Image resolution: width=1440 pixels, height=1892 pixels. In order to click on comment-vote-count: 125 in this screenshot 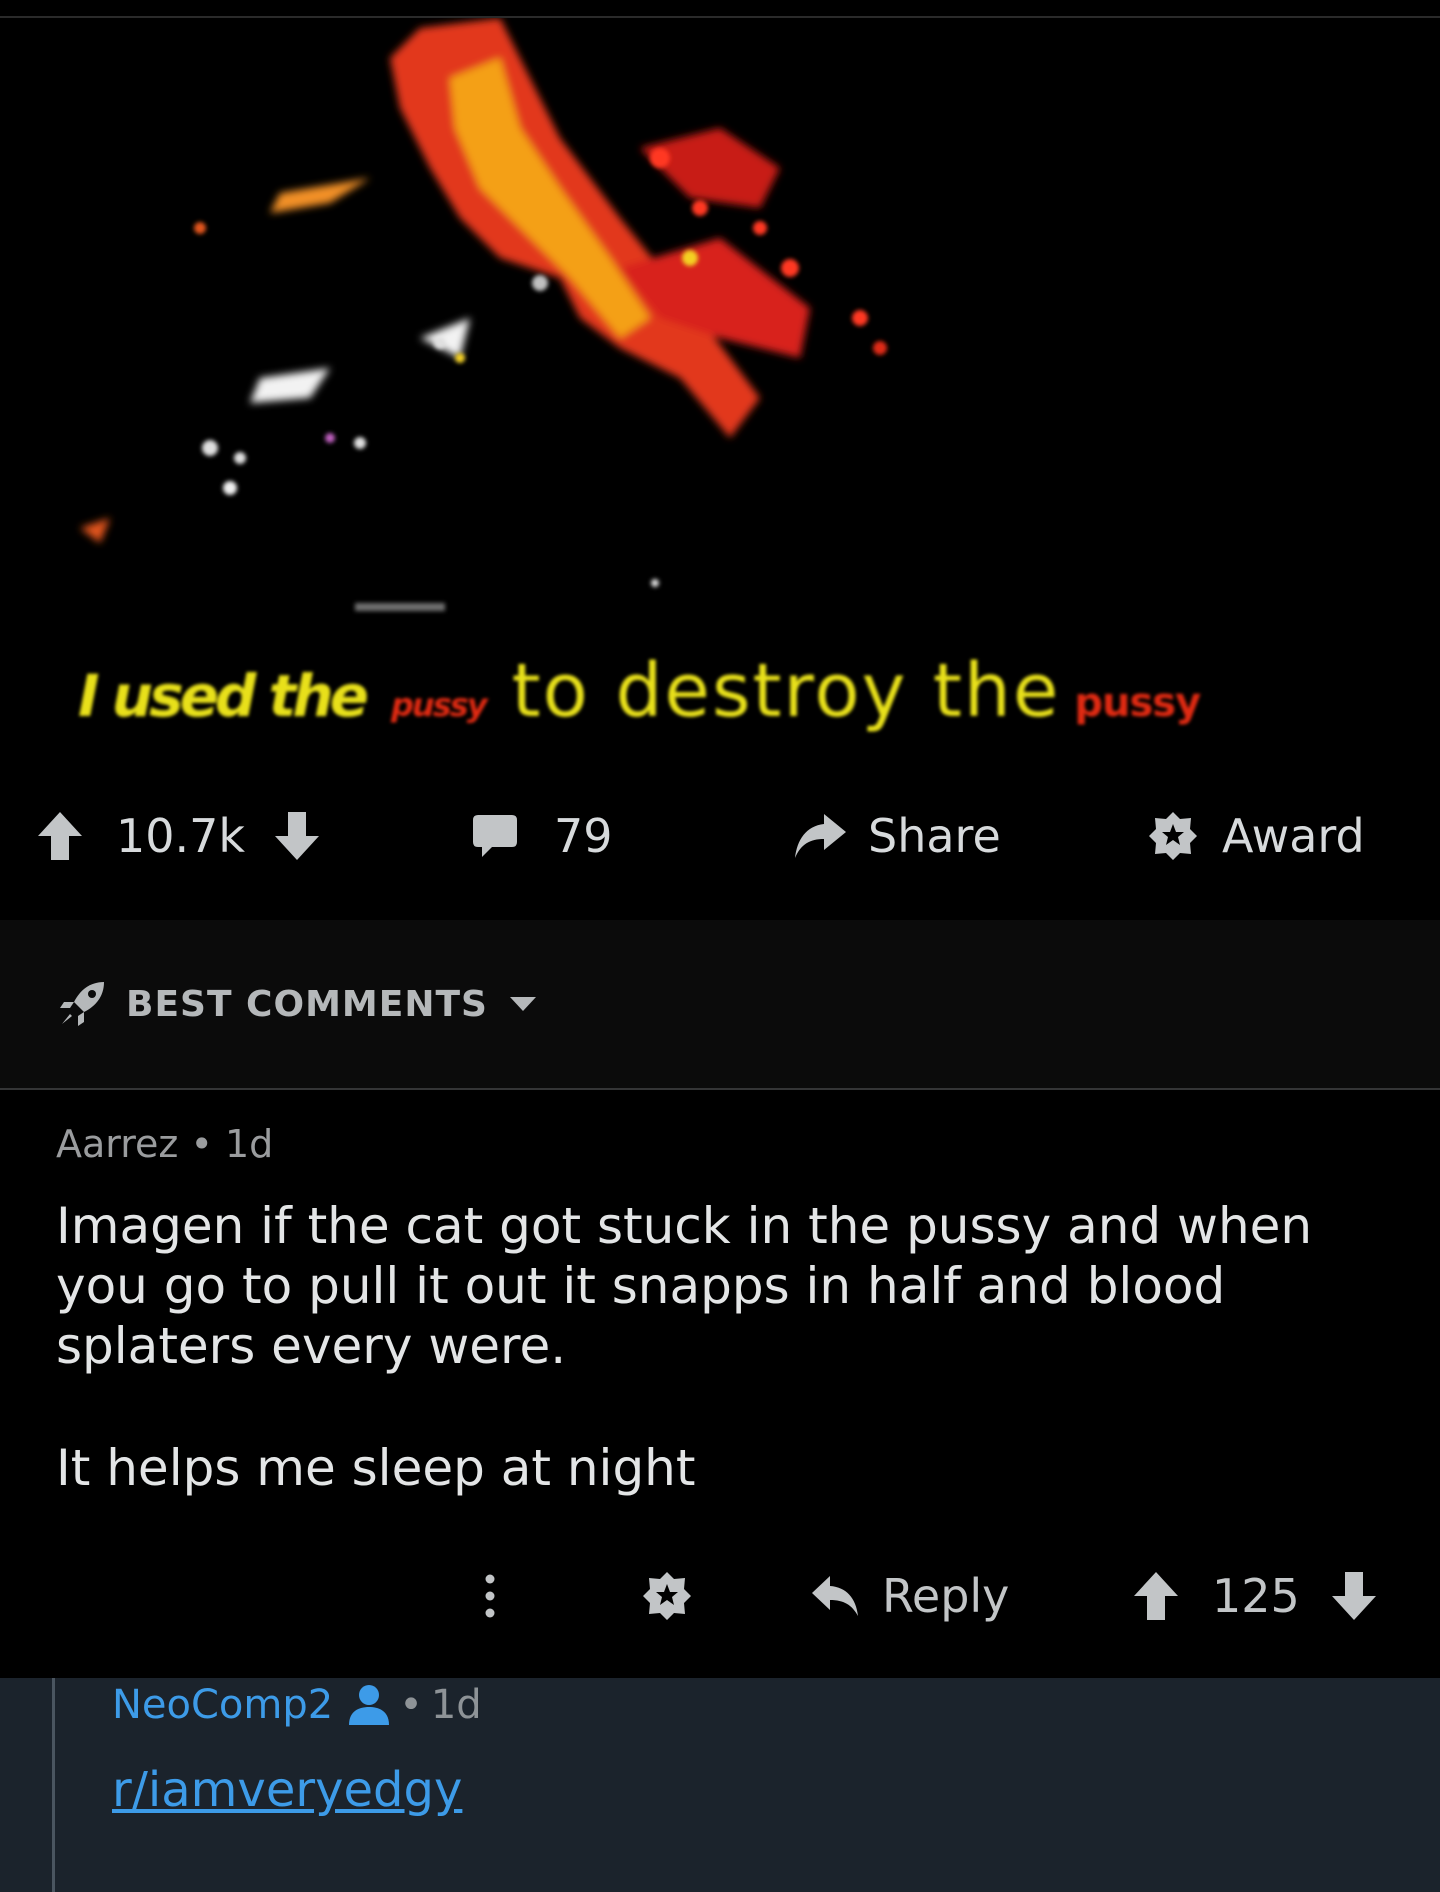, I will do `click(1256, 1596)`.